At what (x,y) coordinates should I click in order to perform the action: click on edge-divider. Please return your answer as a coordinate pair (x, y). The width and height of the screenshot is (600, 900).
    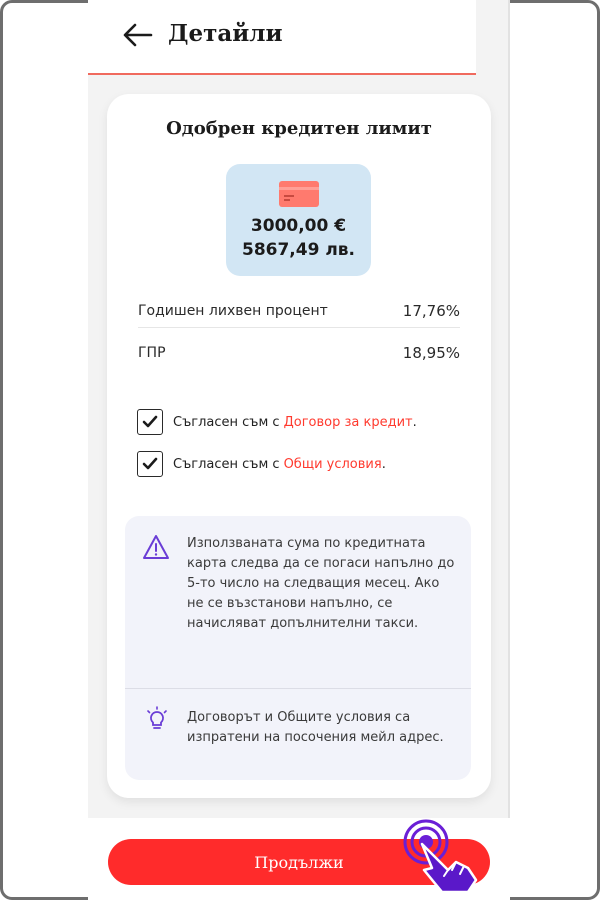
    Looking at the image, I should click on (509, 450).